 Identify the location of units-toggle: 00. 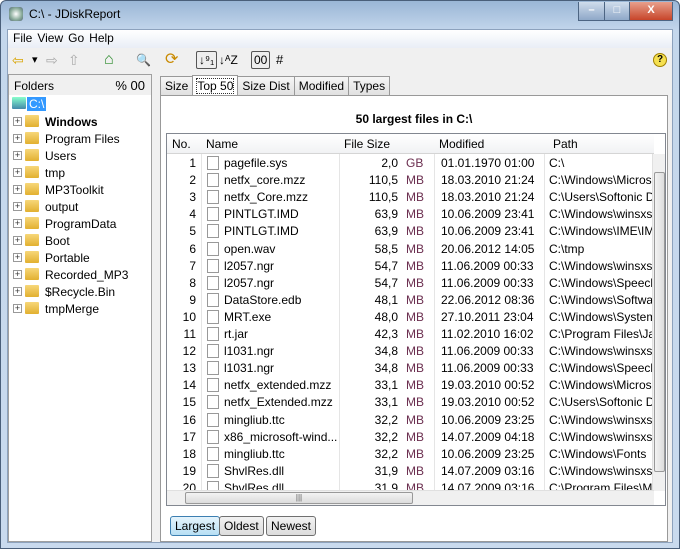
(138, 85).